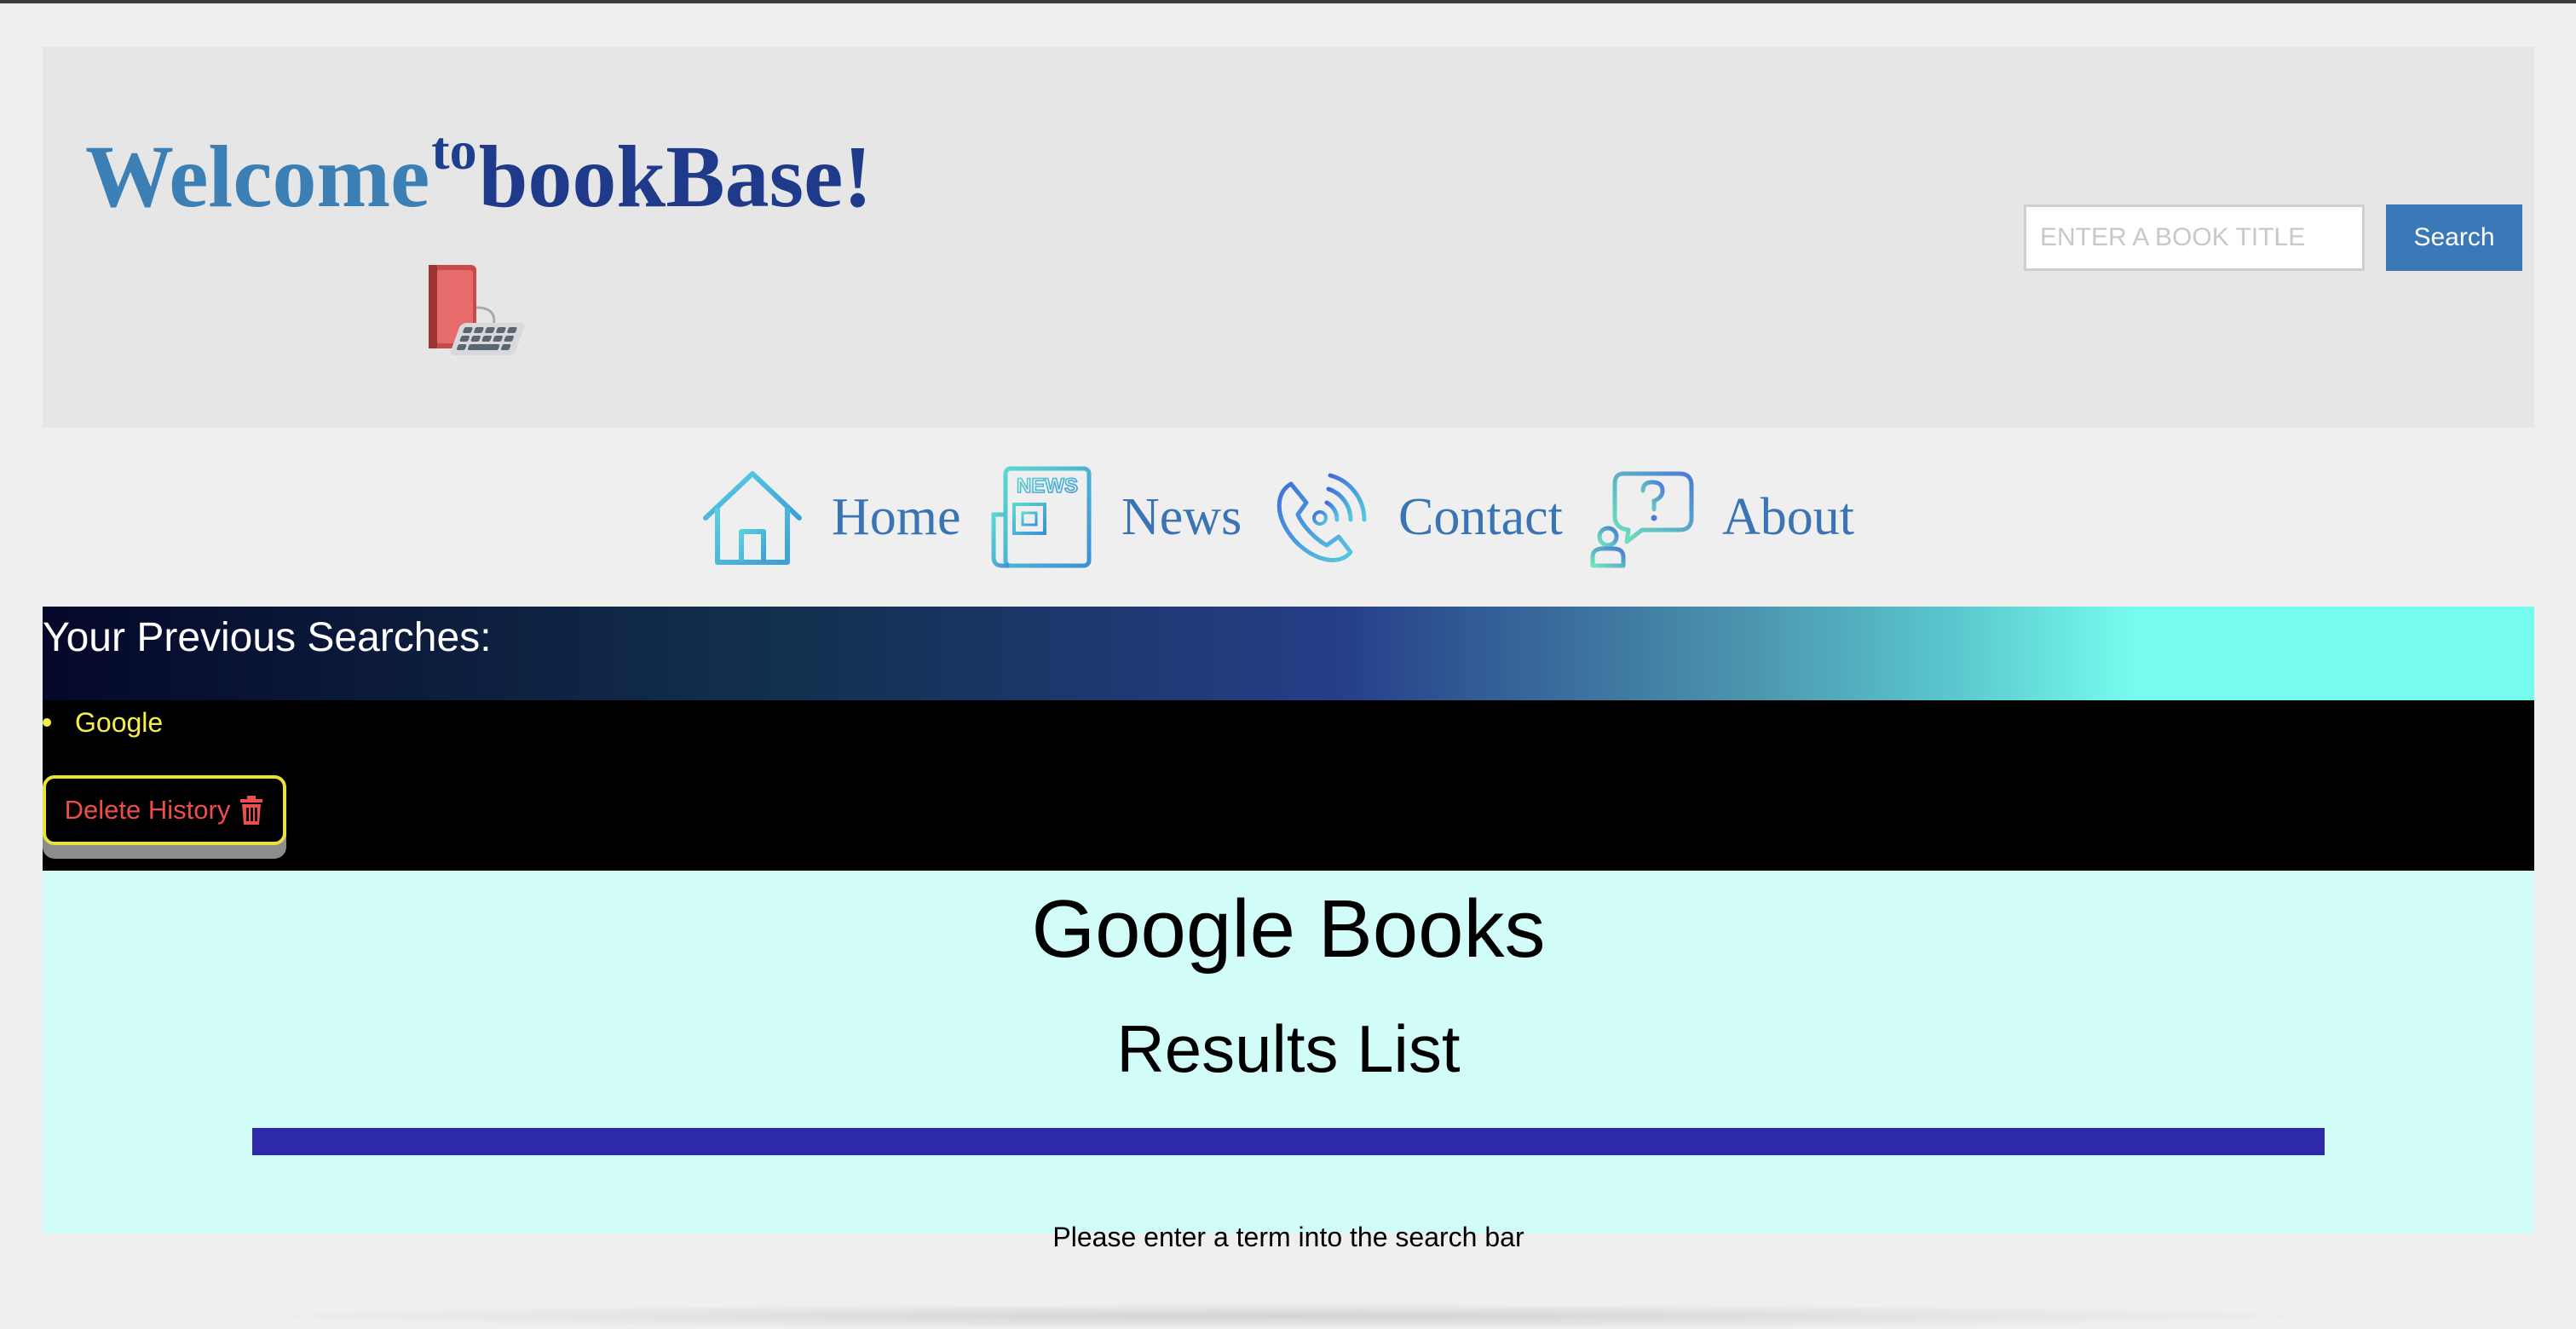 This screenshot has width=2576, height=1329. Describe the element at coordinates (1181, 516) in the screenshot. I see `nav-news-label: News` at that location.